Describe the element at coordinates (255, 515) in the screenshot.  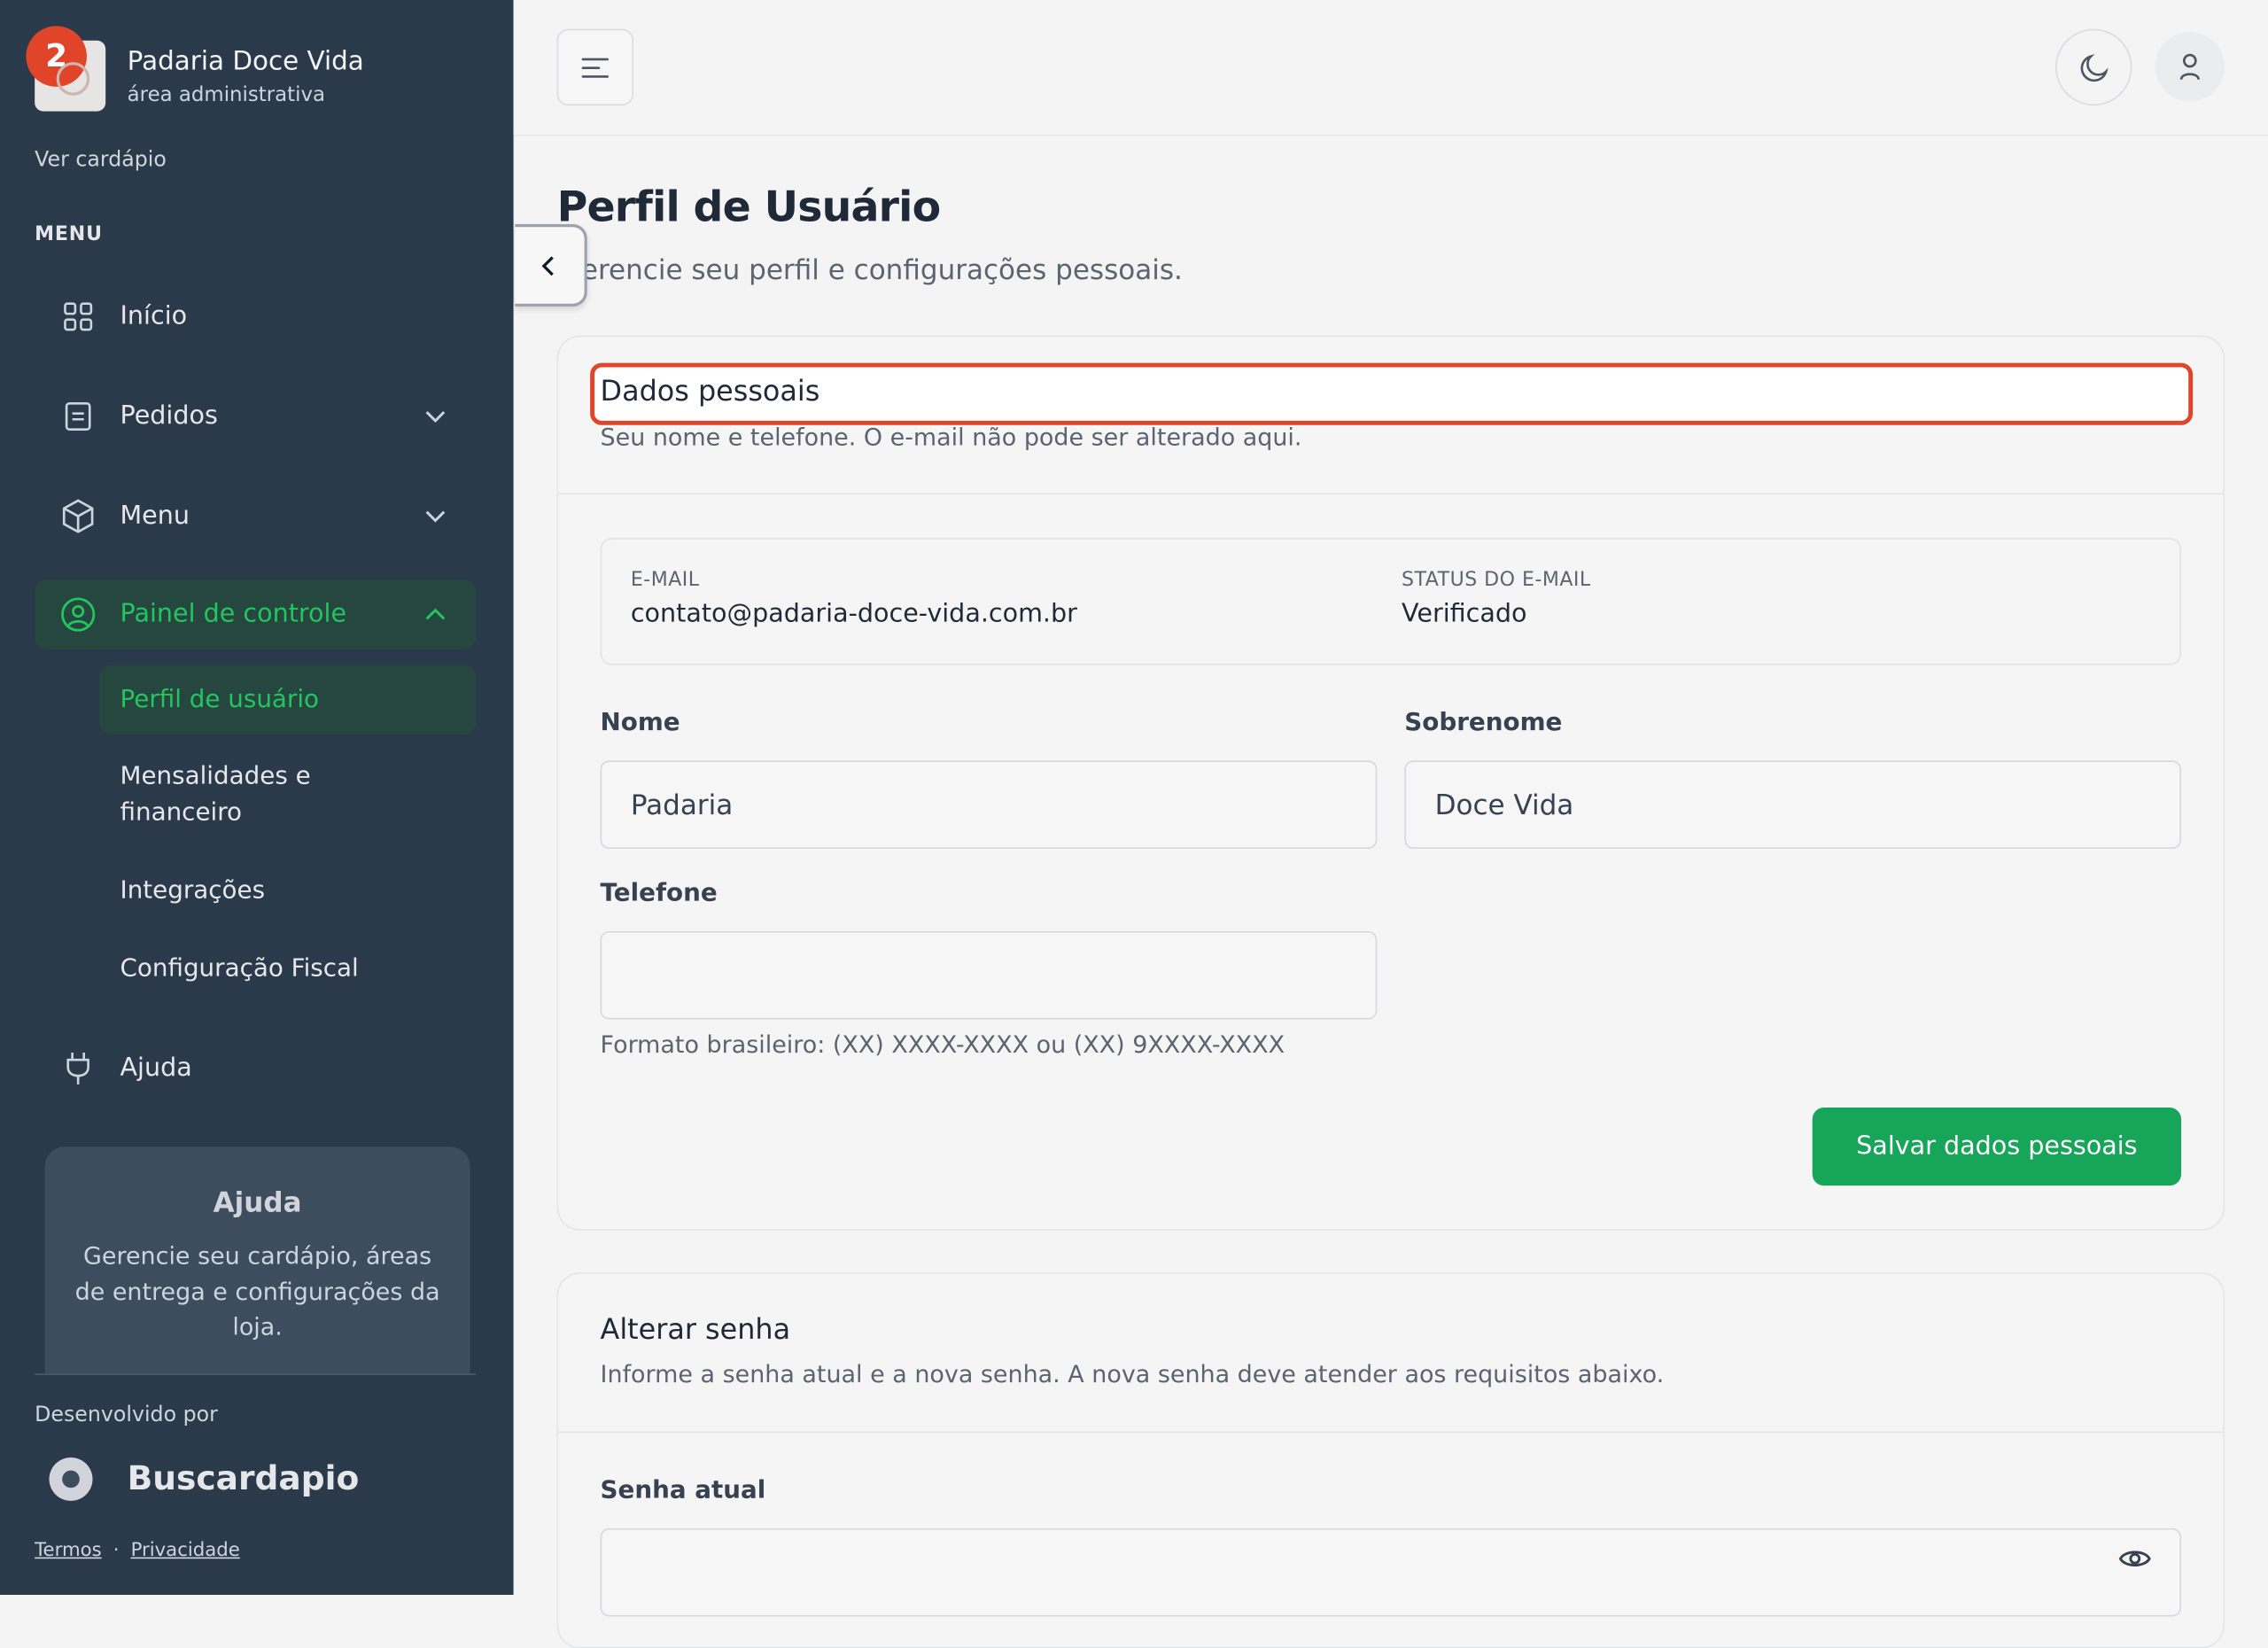
I see `sidebar-item-menu: Menu` at that location.